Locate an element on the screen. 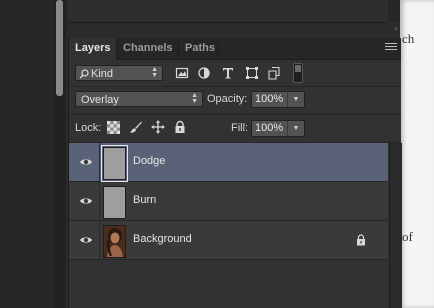  left-workspace is located at coordinates (27, 154).